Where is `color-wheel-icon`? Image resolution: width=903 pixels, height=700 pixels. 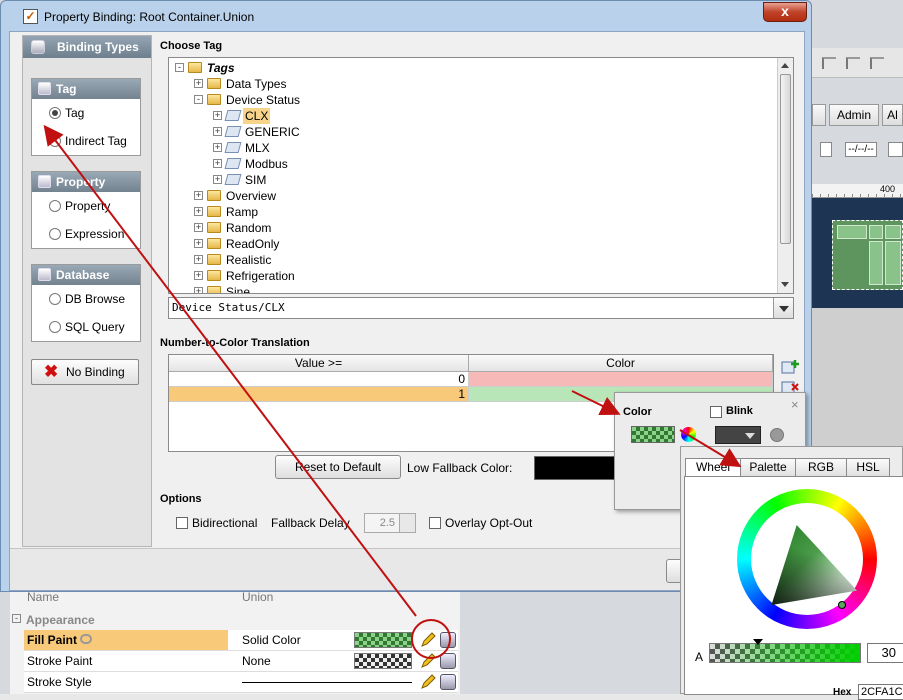 color-wheel-icon is located at coordinates (688, 434).